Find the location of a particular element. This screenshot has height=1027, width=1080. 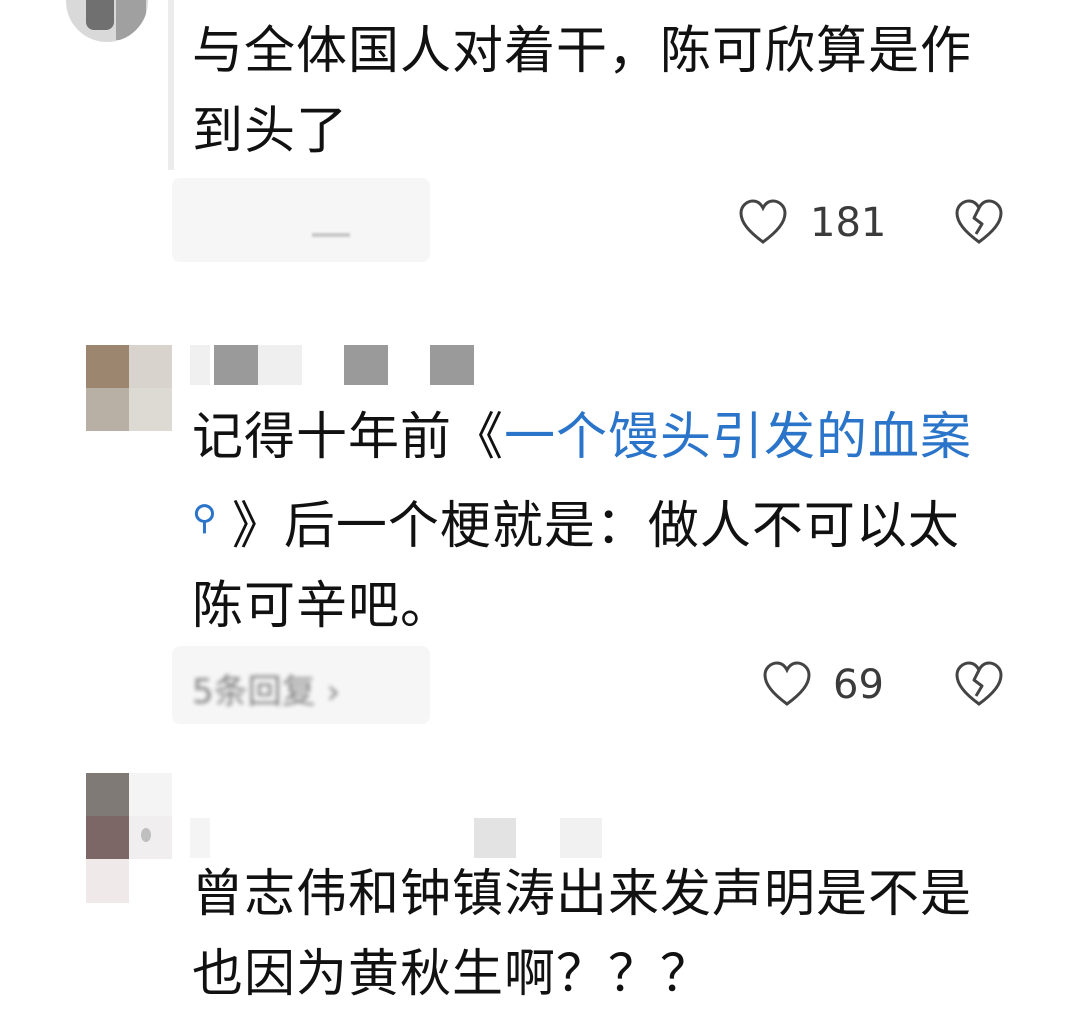

search-icon: ⚲ is located at coordinates (205, 518).